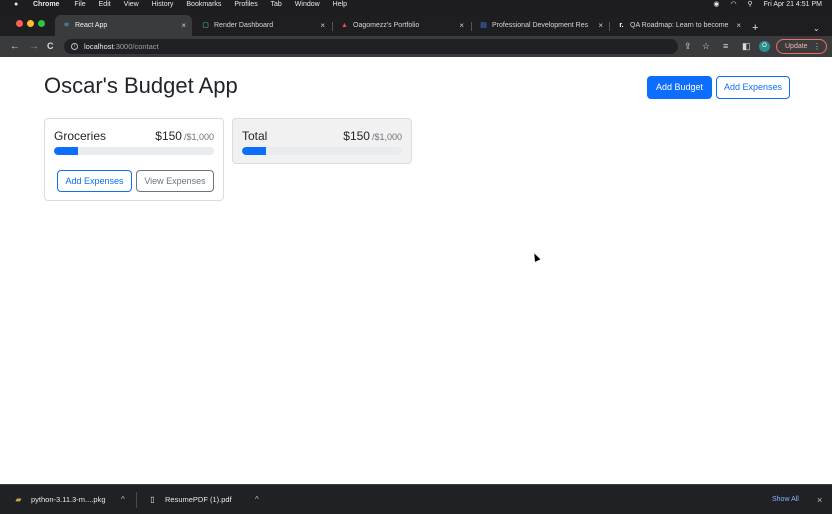  Describe the element at coordinates (94, 181) in the screenshot. I see `card-add-expenses-button: Add Expenses` at that location.